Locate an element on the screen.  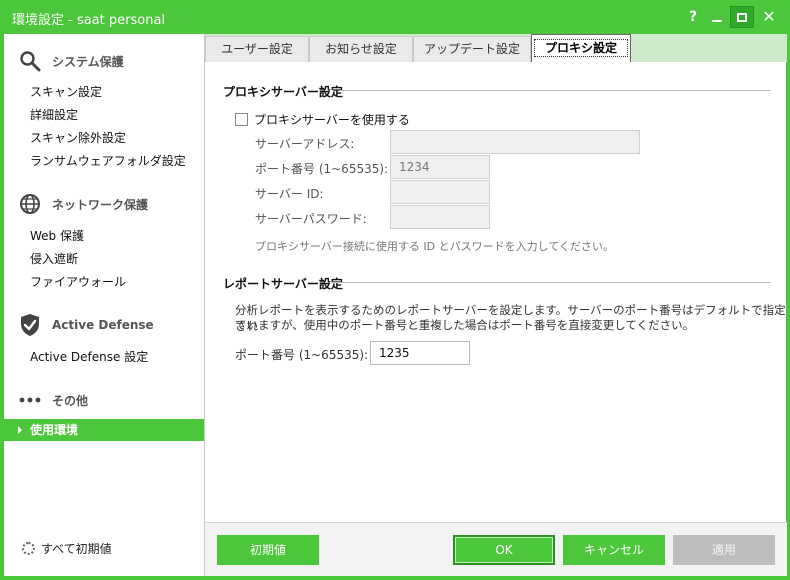
minimize-icon is located at coordinates (717, 21).